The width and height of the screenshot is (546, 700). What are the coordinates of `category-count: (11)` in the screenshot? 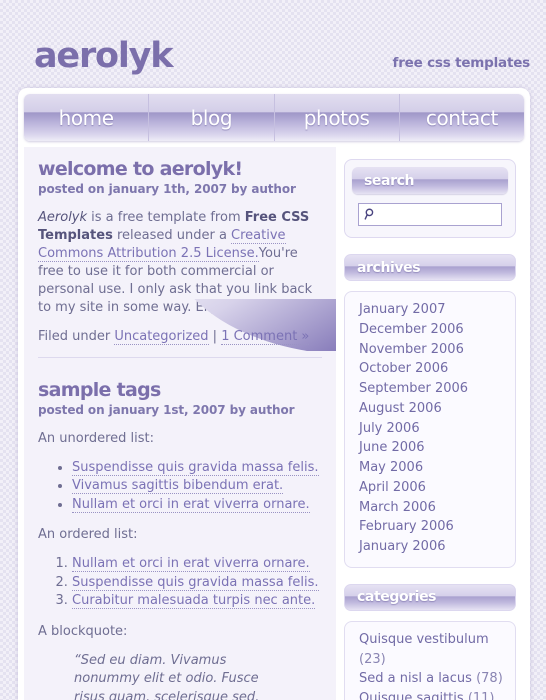 It's located at (481, 695).